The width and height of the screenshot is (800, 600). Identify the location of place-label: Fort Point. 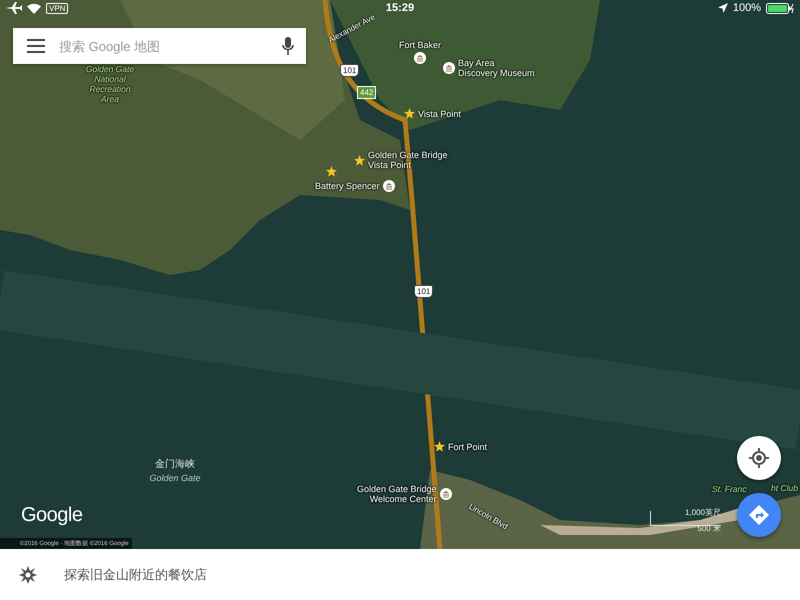
(468, 447).